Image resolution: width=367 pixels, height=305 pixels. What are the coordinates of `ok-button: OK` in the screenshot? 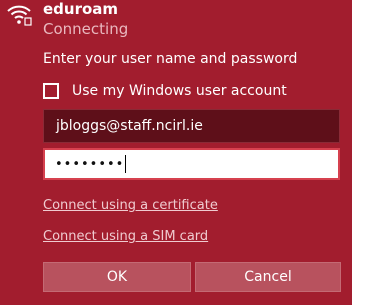 It's located at (117, 277).